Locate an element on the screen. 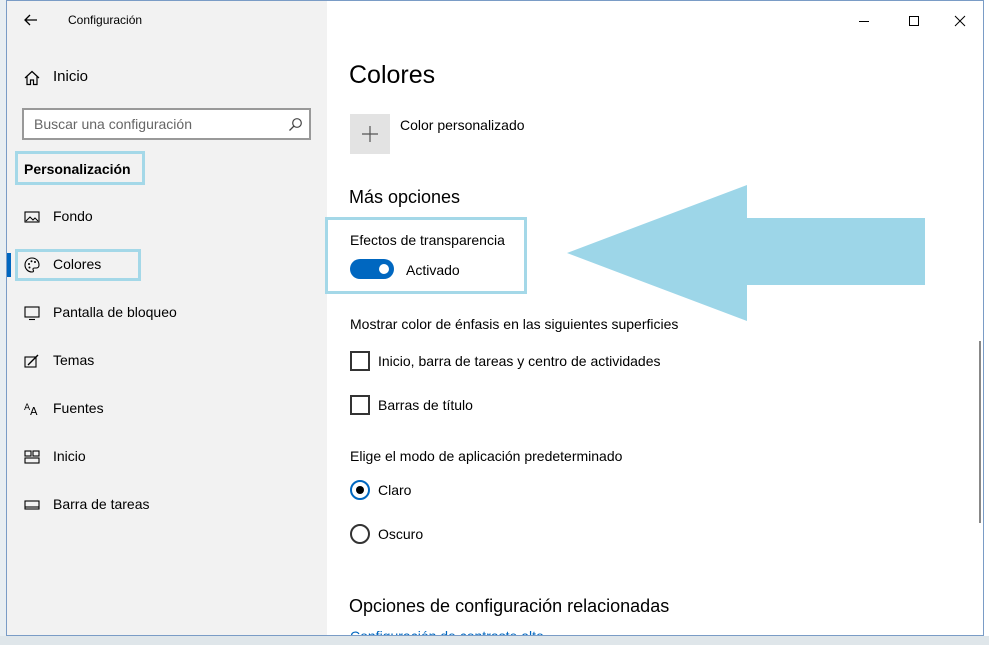  checkbox-label: Barras de título is located at coordinates (425, 405).